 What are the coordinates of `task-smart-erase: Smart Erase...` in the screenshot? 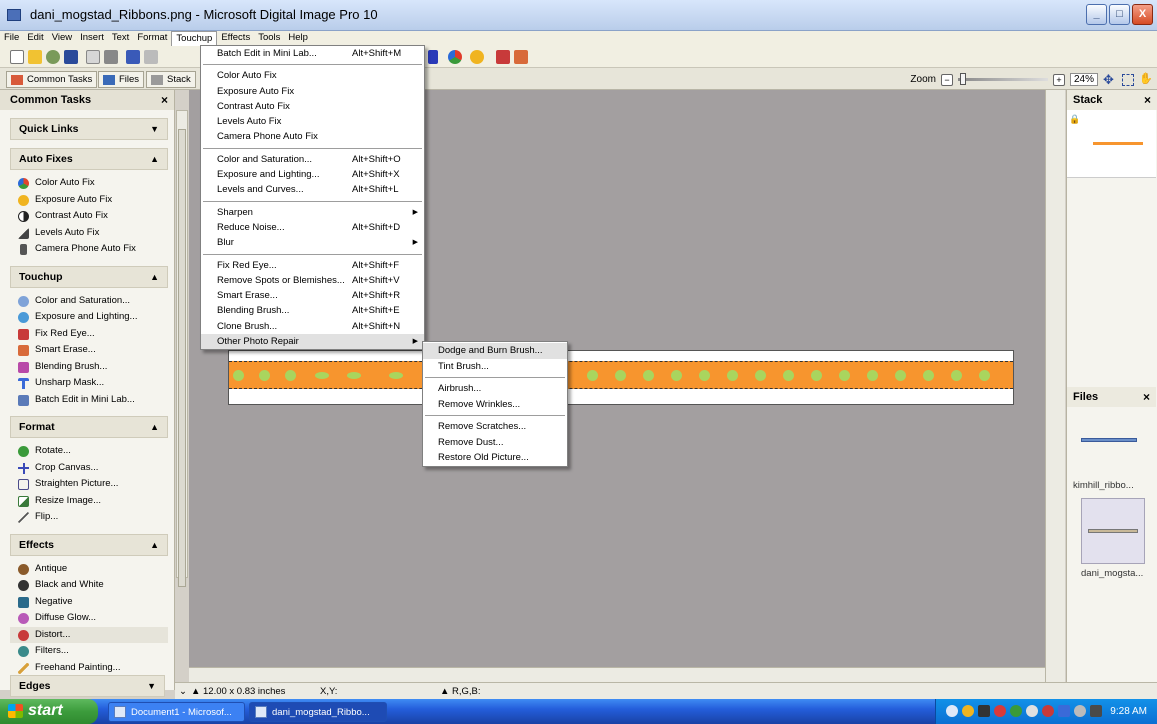 It's located at (89, 350).